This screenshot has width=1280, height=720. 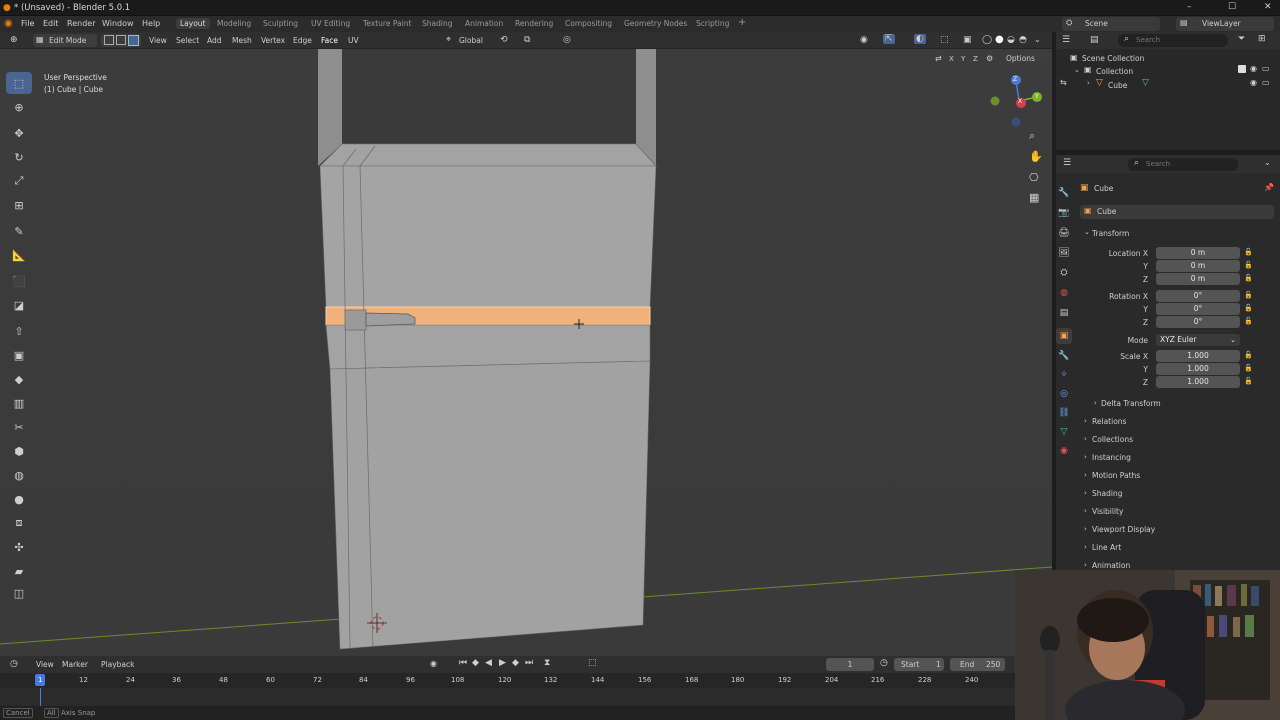 I want to click on solid-shading-icon: ●, so click(x=999, y=39).